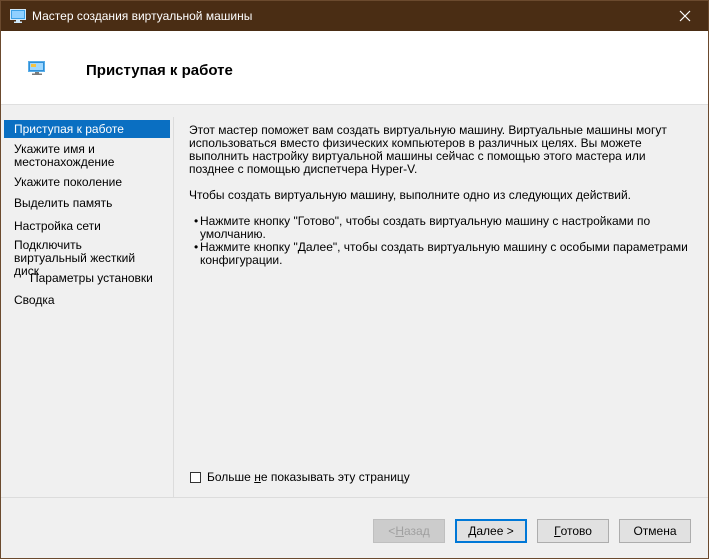 This screenshot has height=559, width=709. What do you see at coordinates (354, 68) in the screenshot?
I see `wizard-header: Приступая к работе` at bounding box center [354, 68].